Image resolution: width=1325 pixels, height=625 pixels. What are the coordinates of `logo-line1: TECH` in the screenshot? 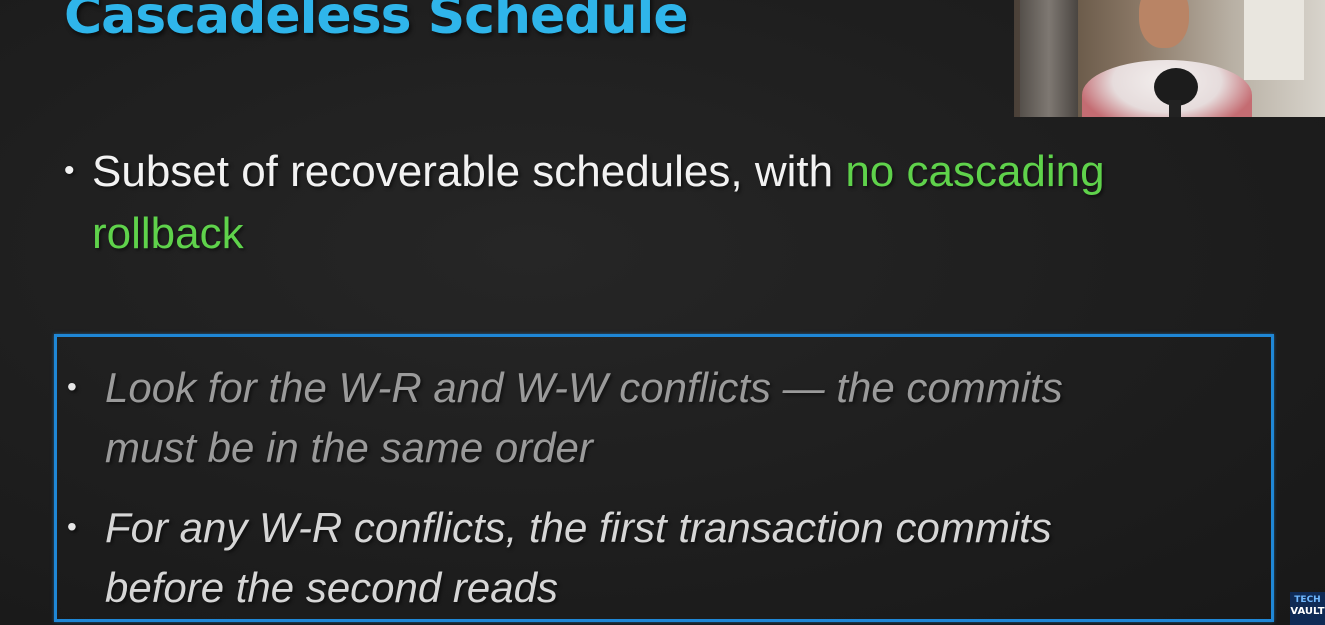 It's located at (1307, 600).